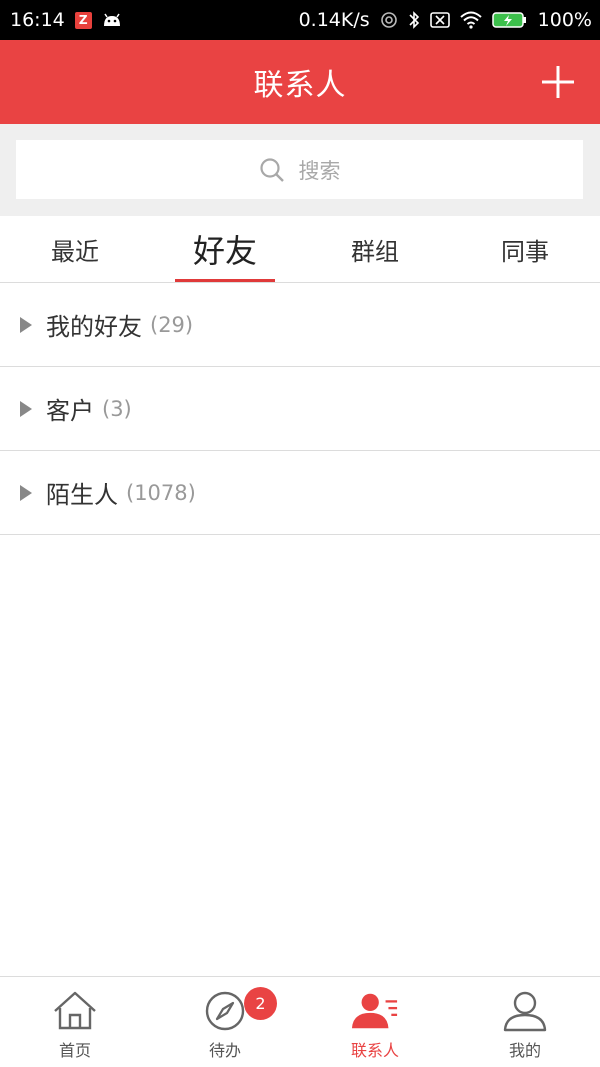 This screenshot has width=600, height=1067. Describe the element at coordinates (300, 493) in the screenshot. I see `group-strangers: 陌生人 (1078)` at that location.